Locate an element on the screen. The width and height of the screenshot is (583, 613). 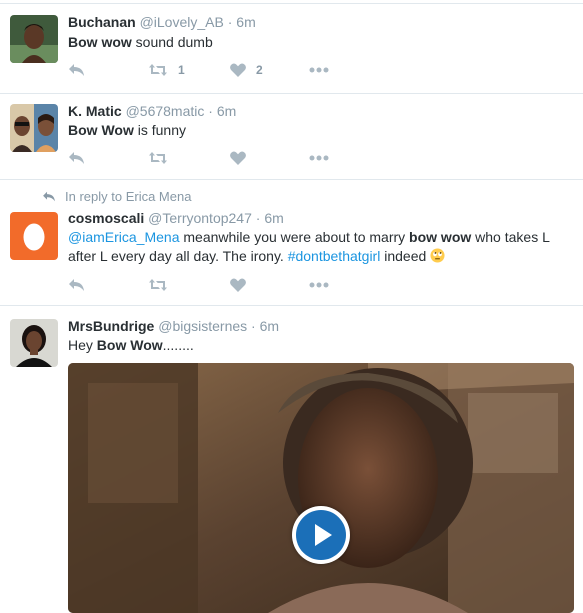
tweet-header: Buchanan @iLovely_AB · 6m is located at coordinates (162, 22).